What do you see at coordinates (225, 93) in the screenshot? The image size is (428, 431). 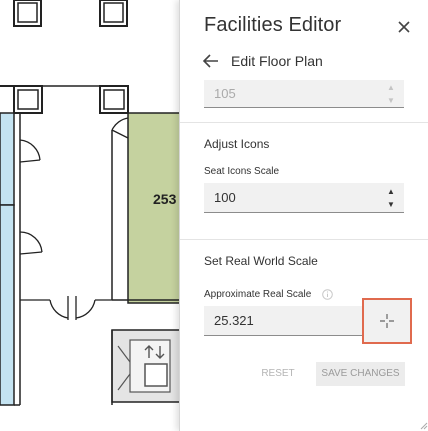 I see `previous-field-value: 105` at bounding box center [225, 93].